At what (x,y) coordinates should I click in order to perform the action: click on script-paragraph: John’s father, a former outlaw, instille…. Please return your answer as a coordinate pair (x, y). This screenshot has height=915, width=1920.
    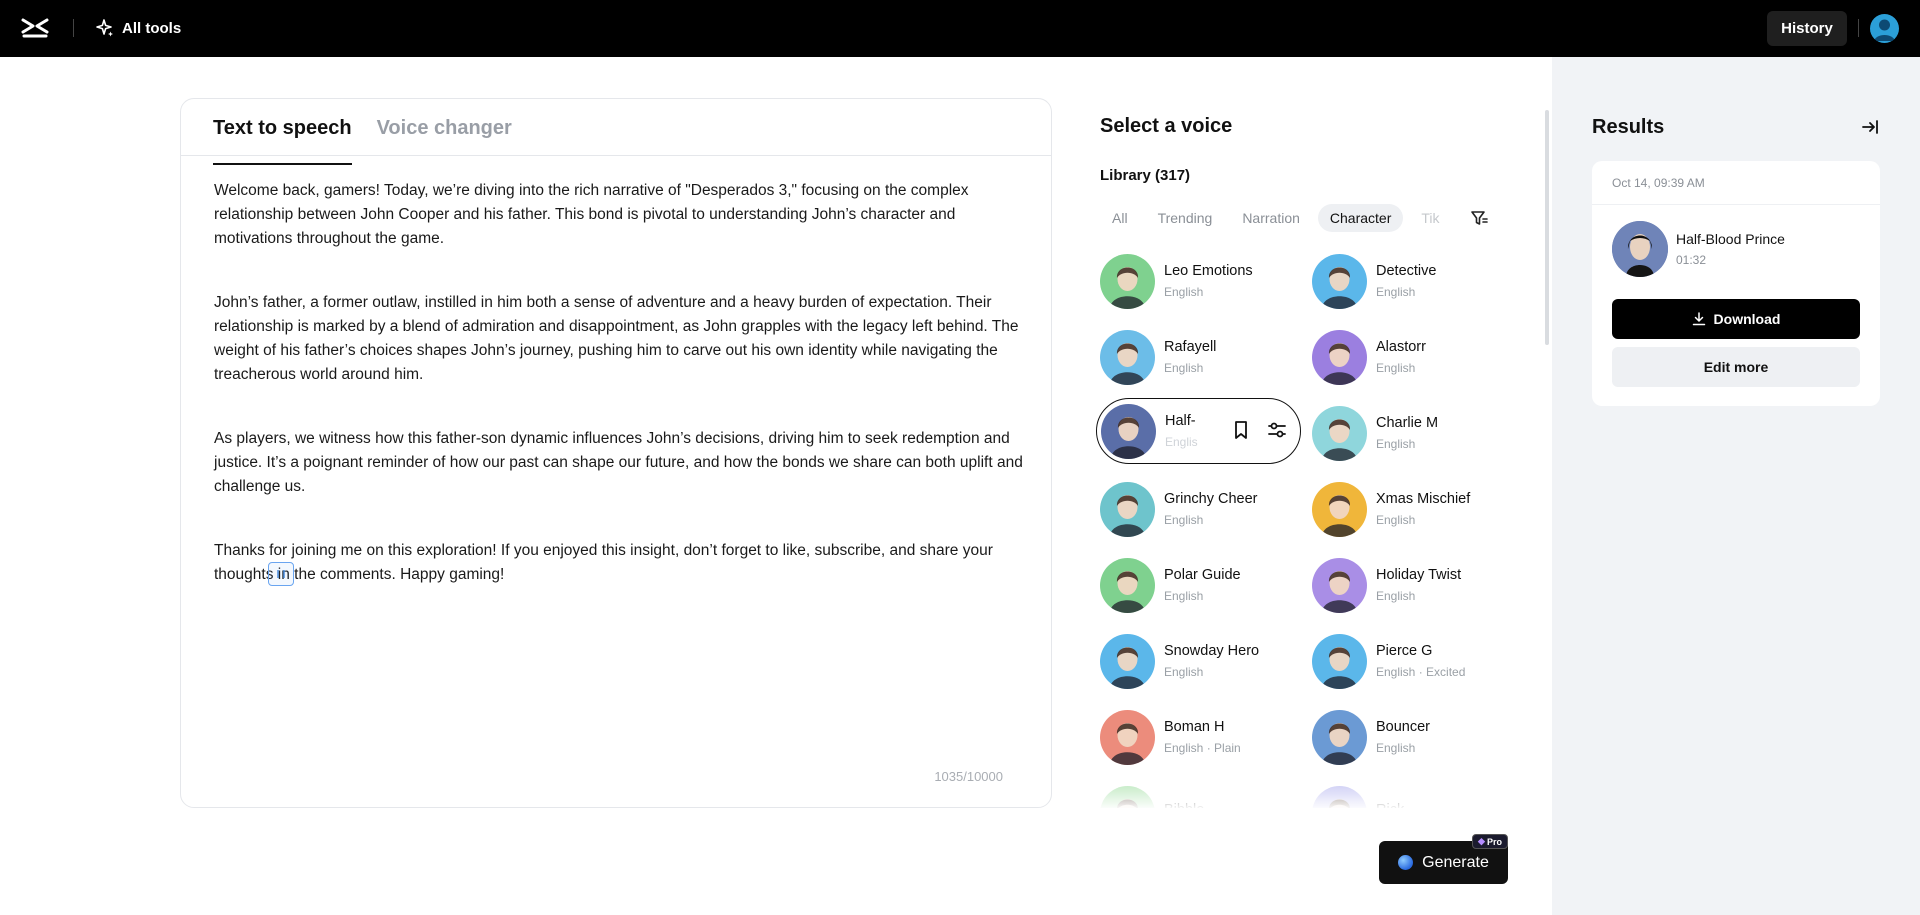
    Looking at the image, I should click on (616, 338).